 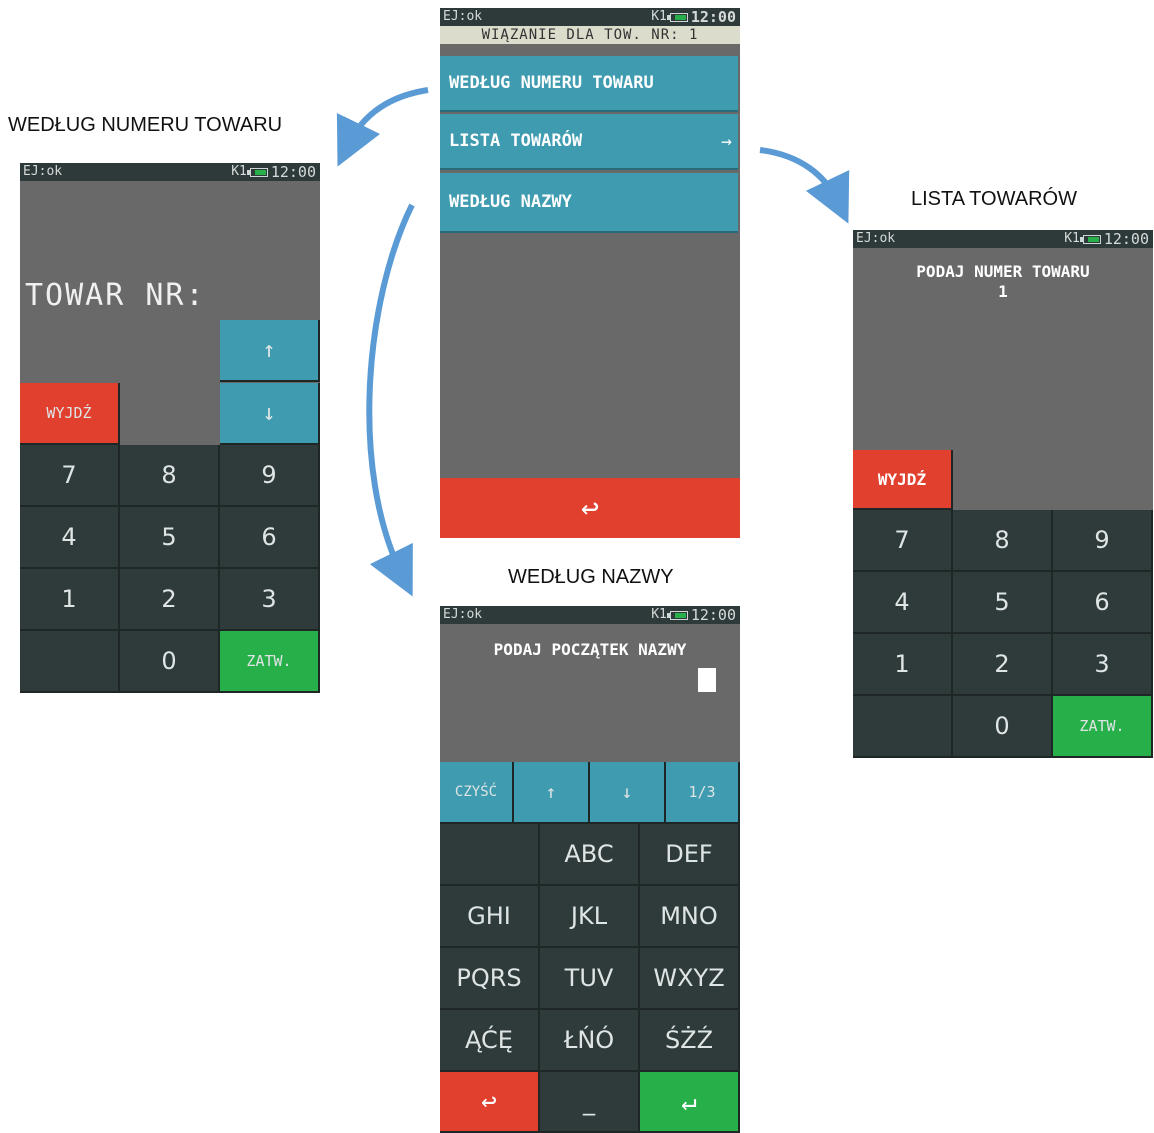 What do you see at coordinates (1003, 271) in the screenshot?
I see `prompt-text: PODAJ NUMER TOWARU` at bounding box center [1003, 271].